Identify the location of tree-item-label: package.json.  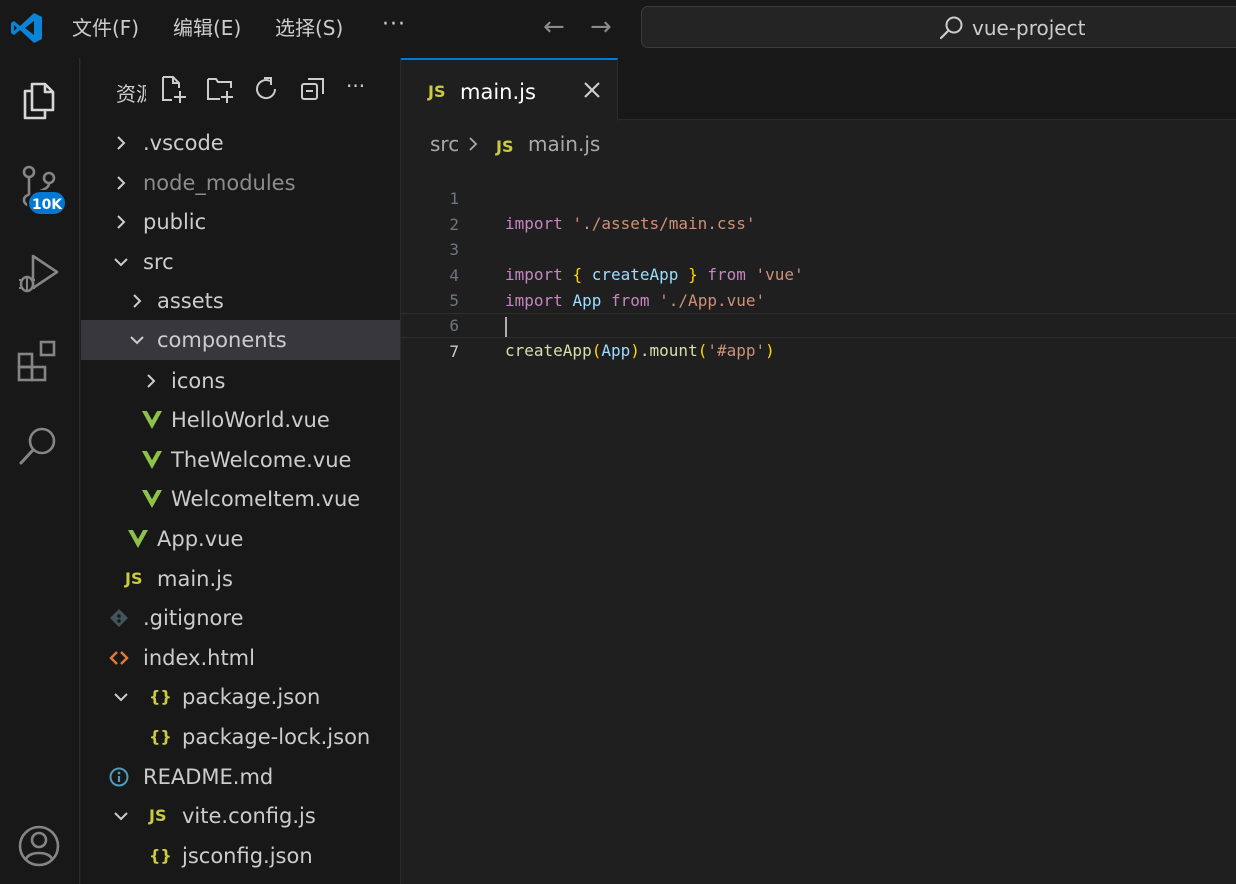
(251, 697).